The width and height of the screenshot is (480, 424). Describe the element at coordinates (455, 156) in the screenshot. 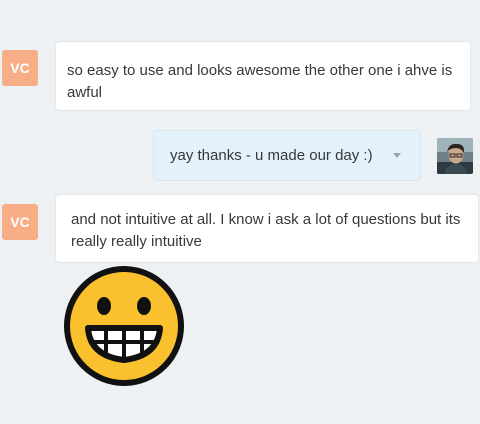

I see `user-avatar` at that location.